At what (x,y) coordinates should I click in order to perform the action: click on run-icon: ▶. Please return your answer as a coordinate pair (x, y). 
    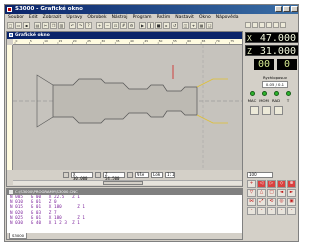
    Looking at the image, I should click on (142, 25).